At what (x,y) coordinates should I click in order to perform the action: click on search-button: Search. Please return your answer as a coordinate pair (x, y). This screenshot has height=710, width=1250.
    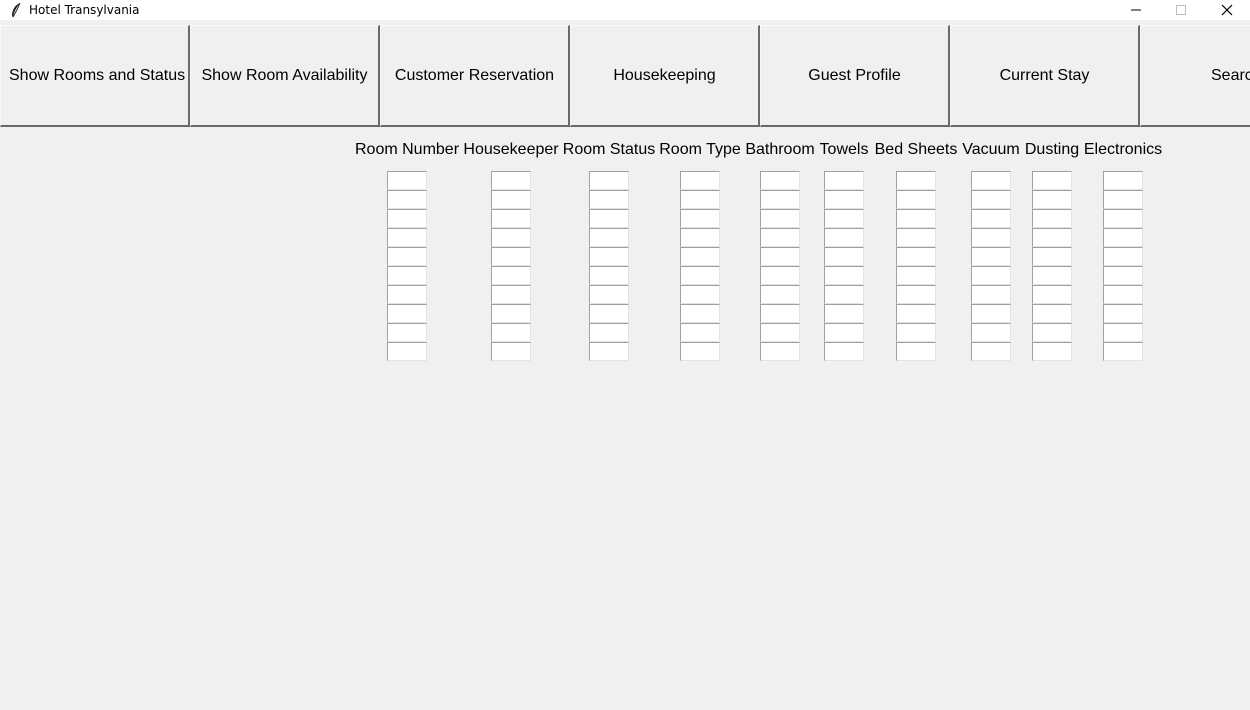
    Looking at the image, I should click on (1195, 76).